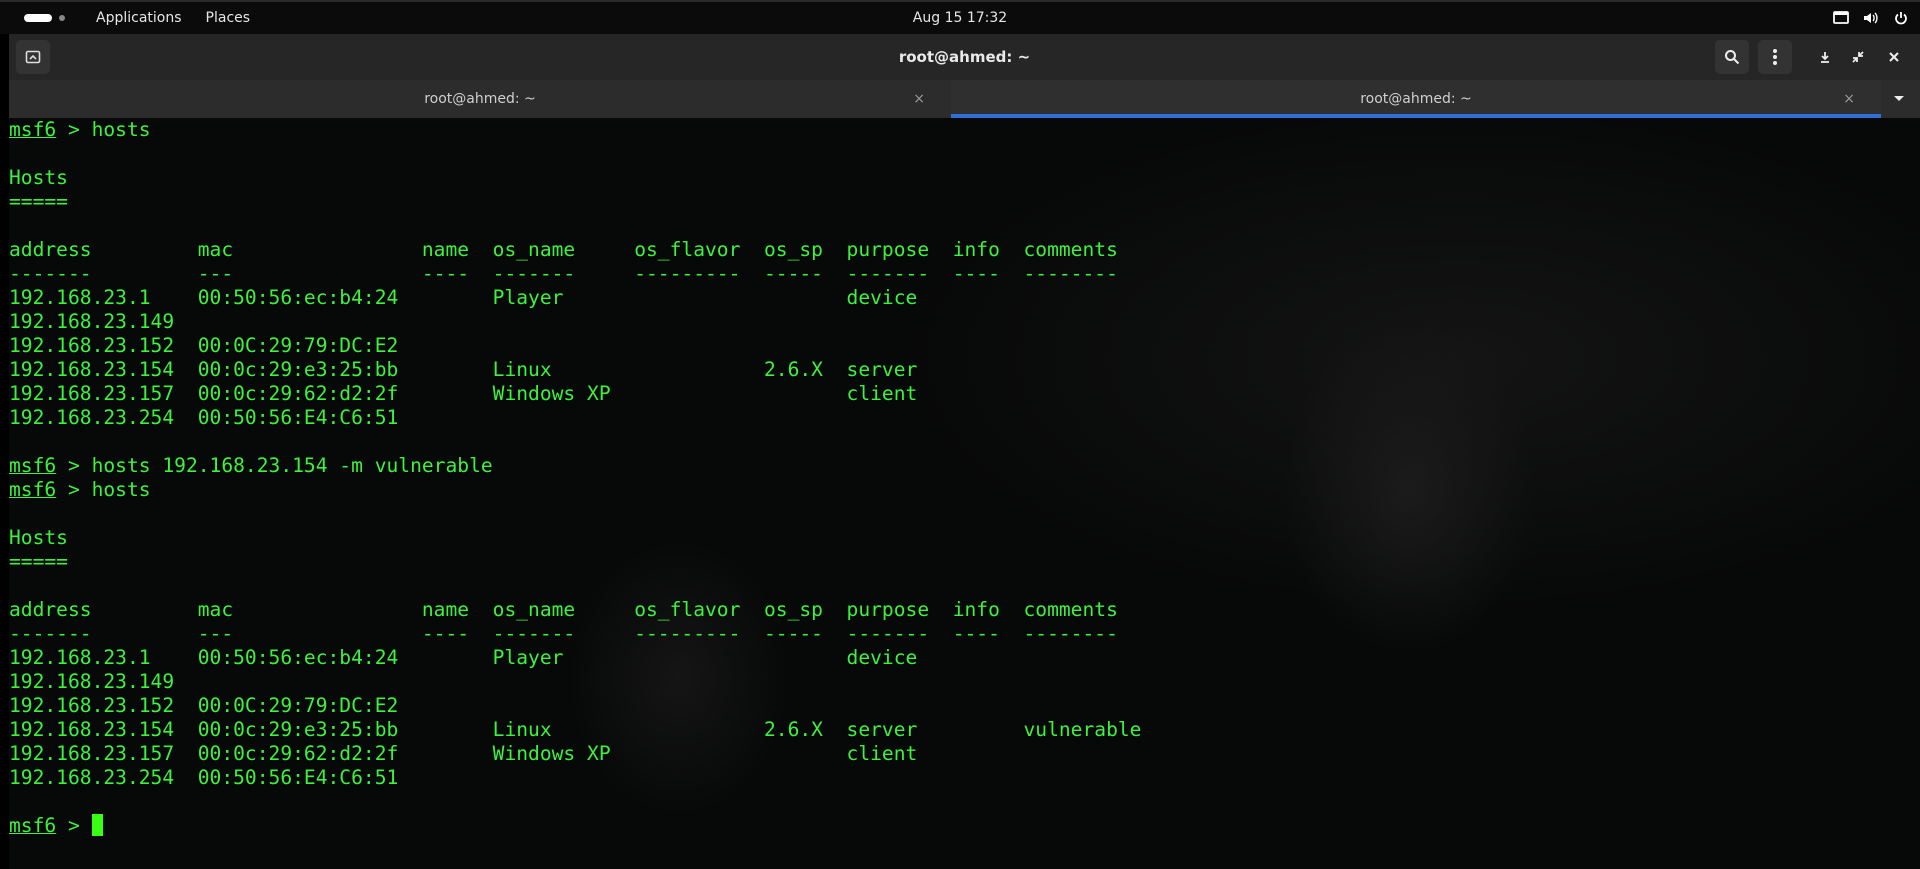  What do you see at coordinates (1901, 18) in the screenshot?
I see `power-icon` at bounding box center [1901, 18].